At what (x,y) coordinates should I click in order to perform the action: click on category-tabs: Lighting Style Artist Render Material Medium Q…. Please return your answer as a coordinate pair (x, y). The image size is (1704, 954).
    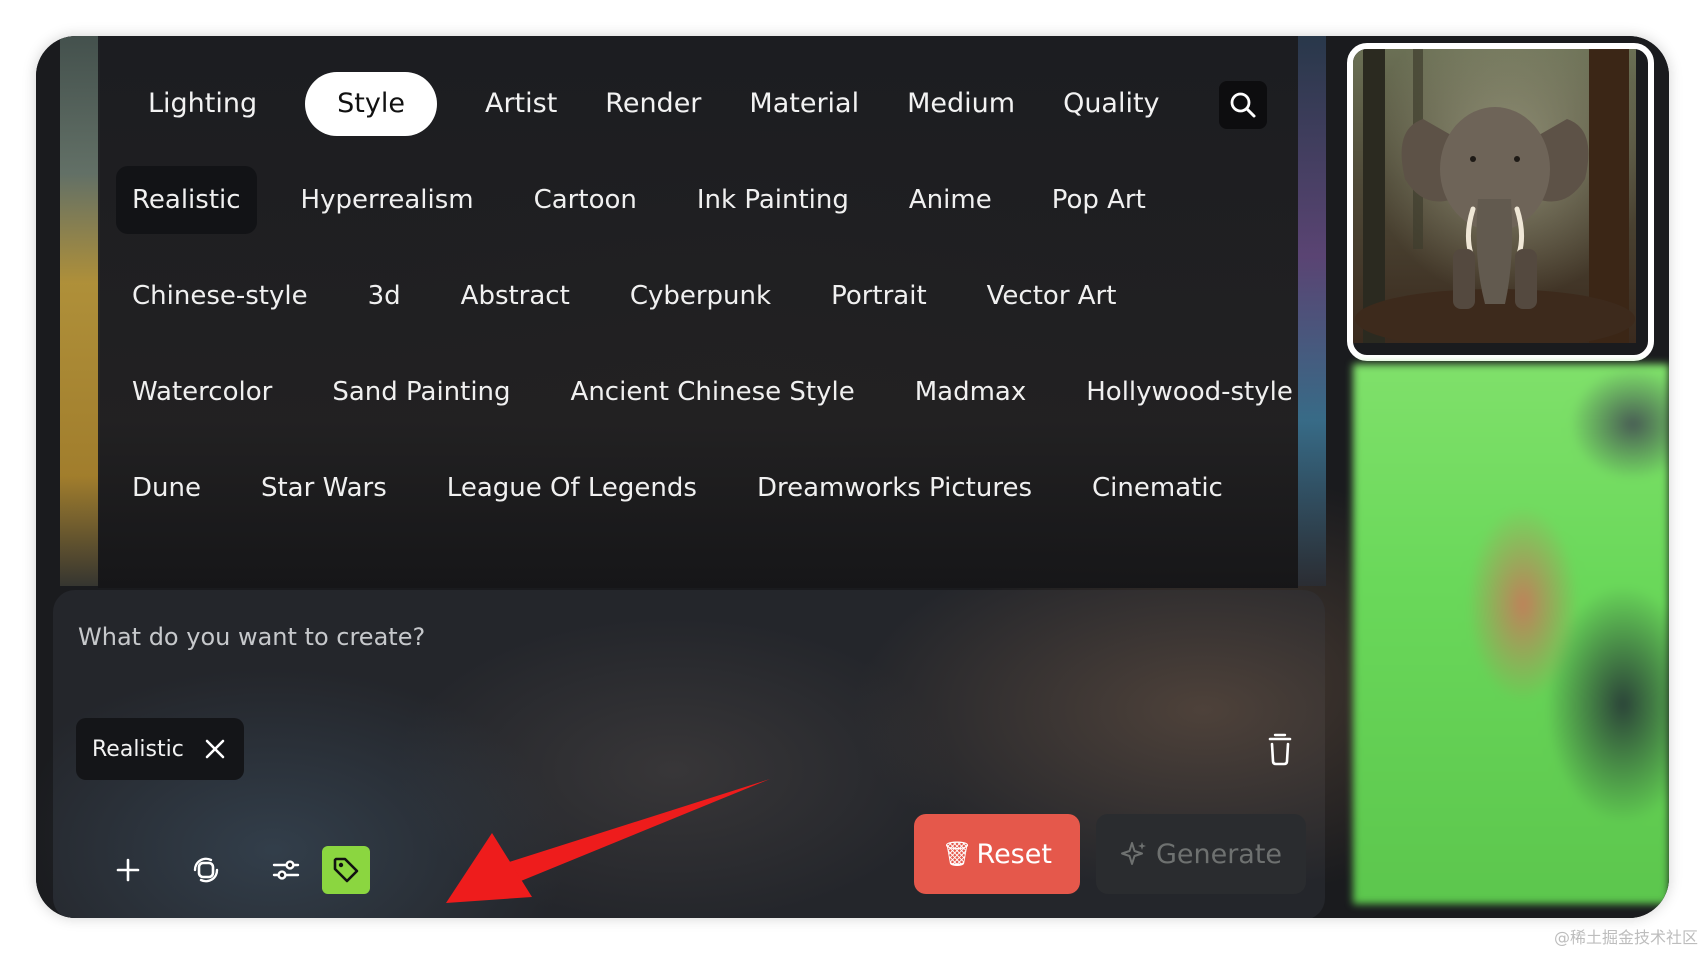
    Looking at the image, I should click on (654, 104).